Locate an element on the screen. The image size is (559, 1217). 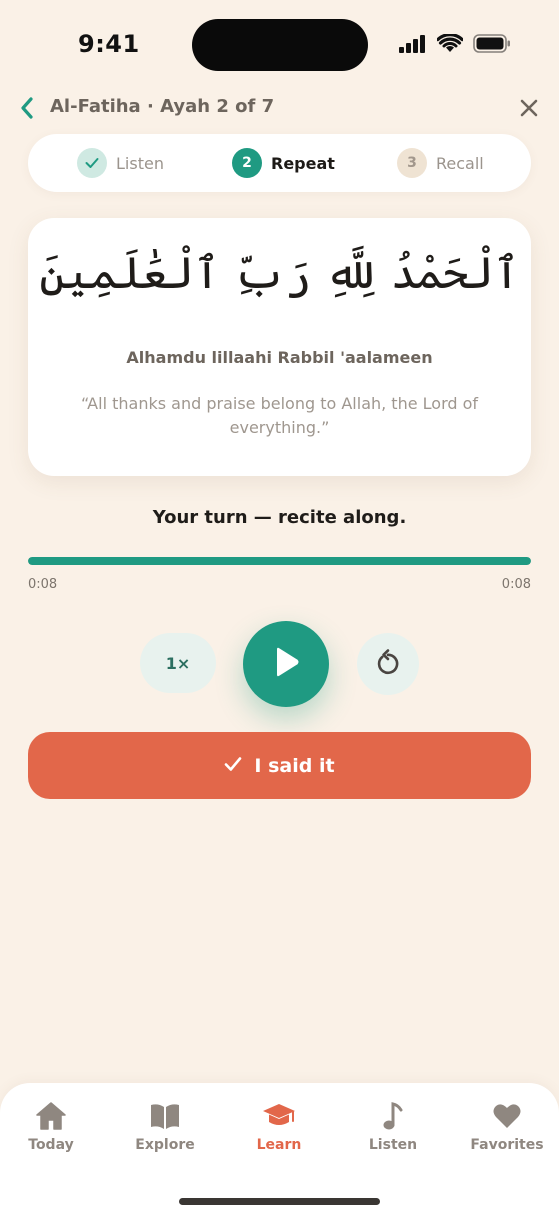
tab-bar: Today Explore Learn Listen Favorites is located at coordinates (279, 1150).